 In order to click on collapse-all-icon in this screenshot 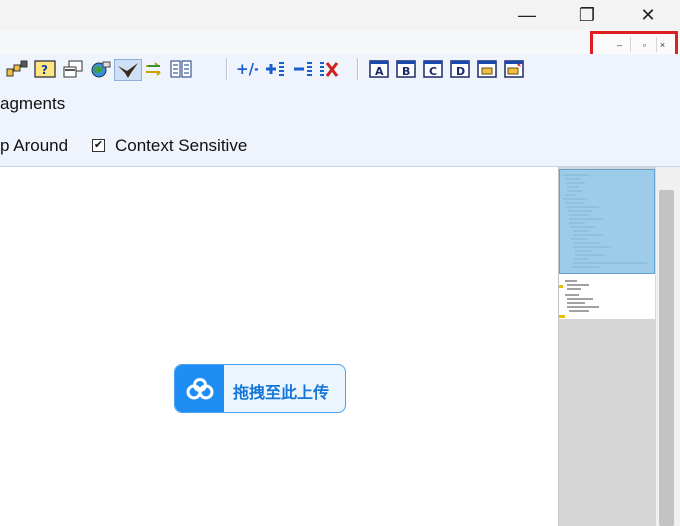, I will do `click(303, 69)`.